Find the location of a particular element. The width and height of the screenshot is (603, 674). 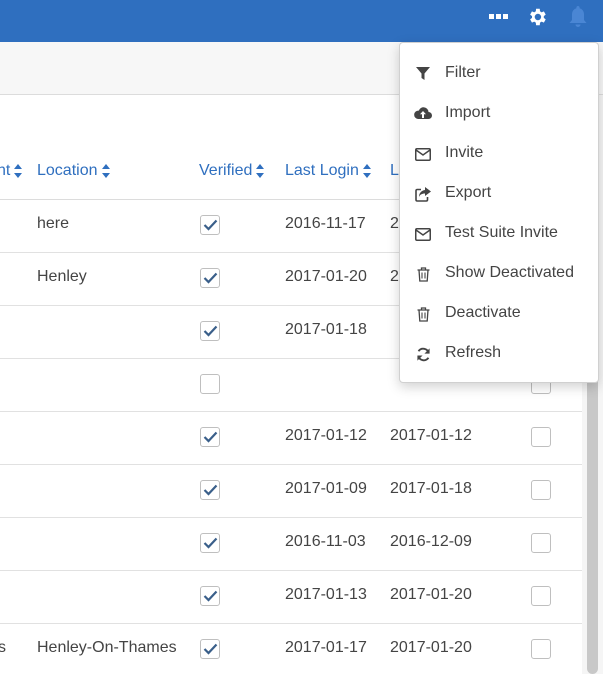

menu-item-test-suite-invite: Test Suite Invite is located at coordinates (499, 234).